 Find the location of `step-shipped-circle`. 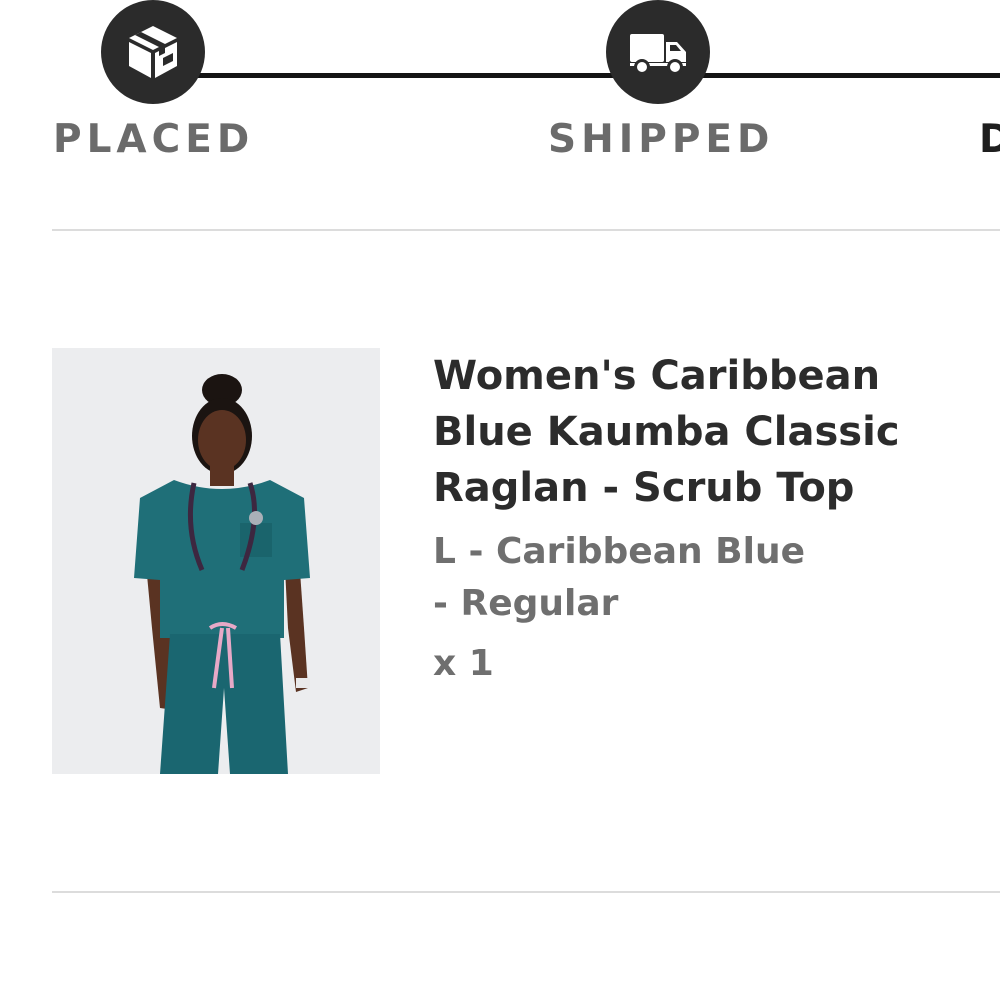

step-shipped-circle is located at coordinates (658, 52).